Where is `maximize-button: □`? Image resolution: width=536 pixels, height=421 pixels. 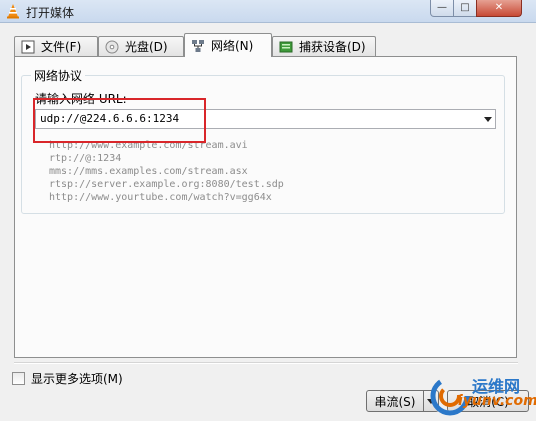
maximize-button: □ is located at coordinates (465, 8).